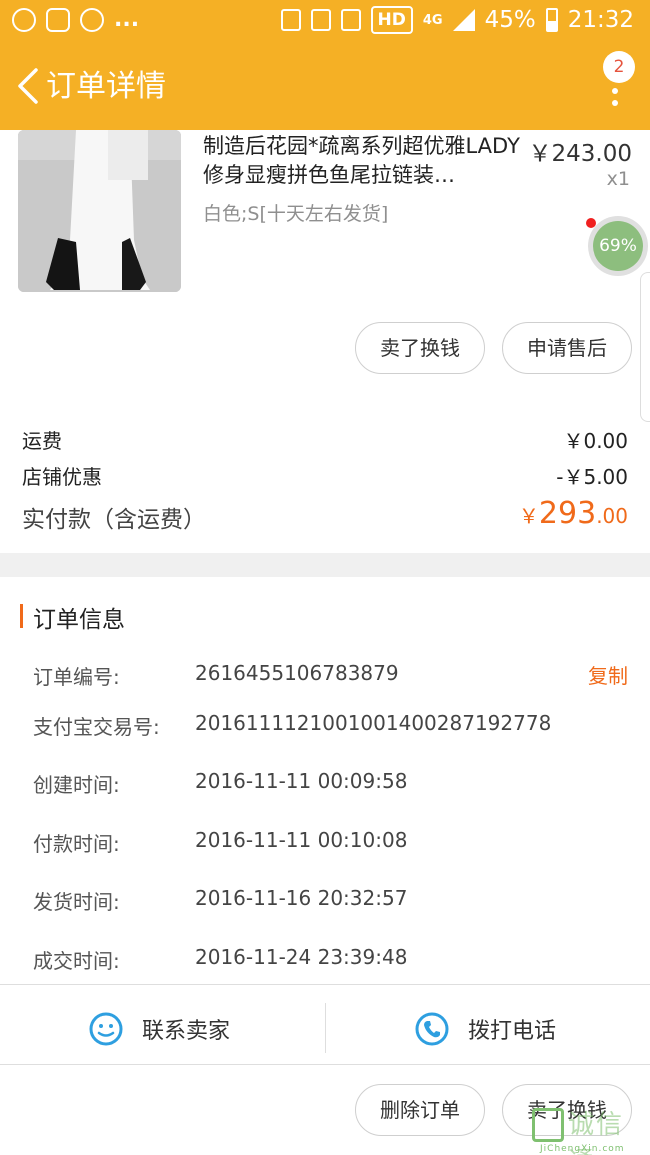 Image resolution: width=650 pixels, height=1155 pixels. Describe the element at coordinates (325, 984) in the screenshot. I see `contact-bar-top-border` at that location.